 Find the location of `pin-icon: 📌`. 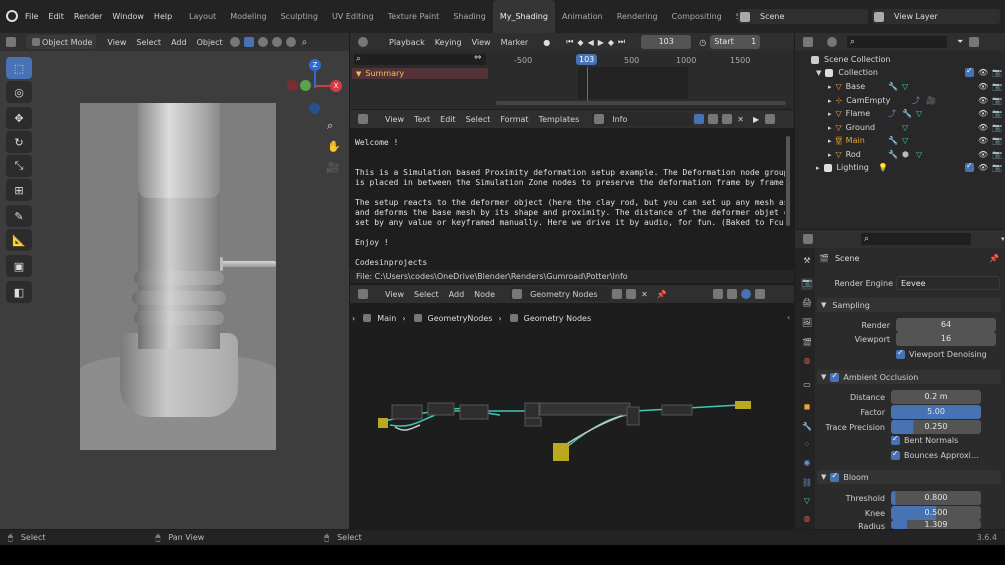

pin-icon: 📌 is located at coordinates (662, 294).